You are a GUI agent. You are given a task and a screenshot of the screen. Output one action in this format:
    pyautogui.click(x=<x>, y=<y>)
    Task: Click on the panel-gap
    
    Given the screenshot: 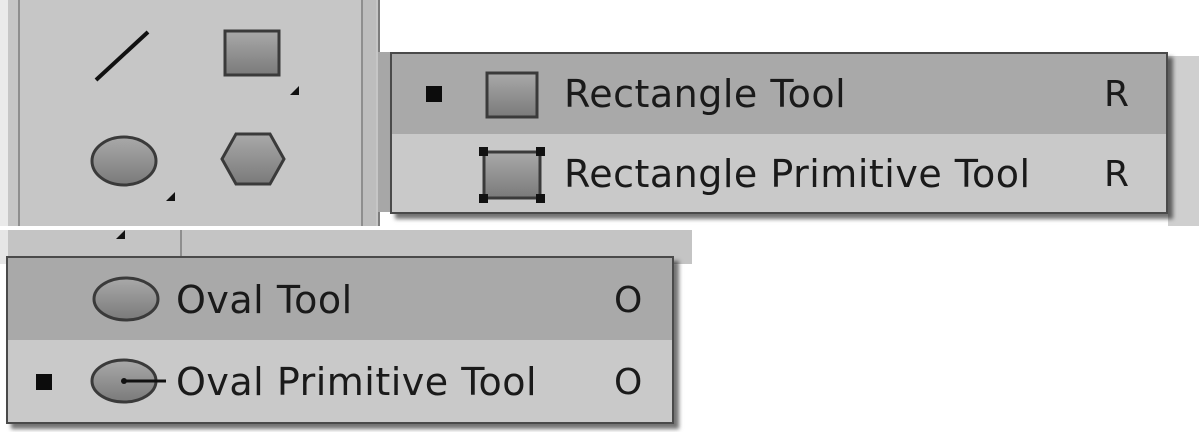 What is the action you would take?
    pyautogui.click(x=369, y=113)
    